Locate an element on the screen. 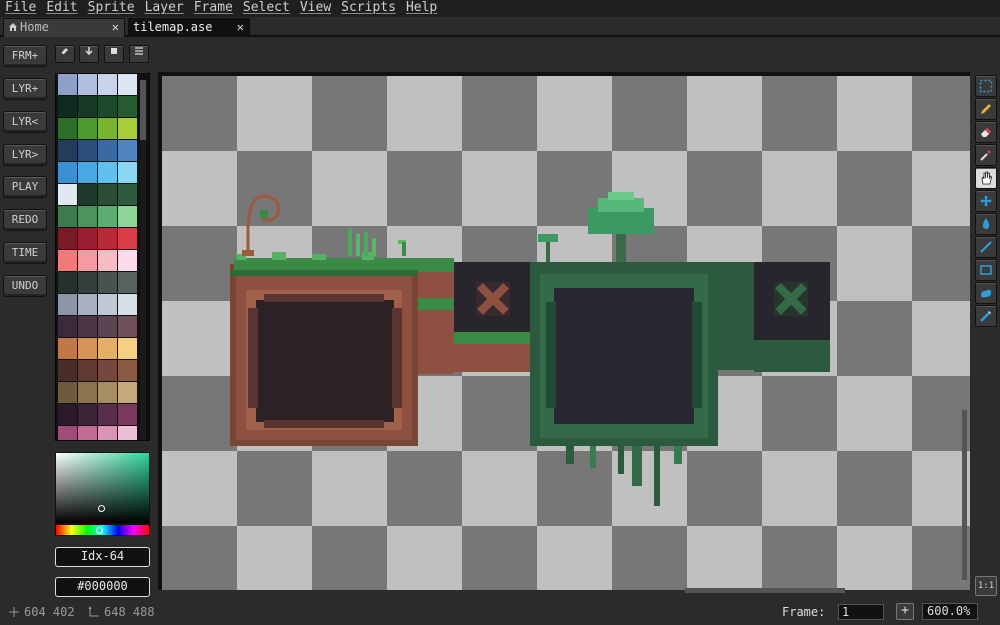  marquee-tool is located at coordinates (986, 86).